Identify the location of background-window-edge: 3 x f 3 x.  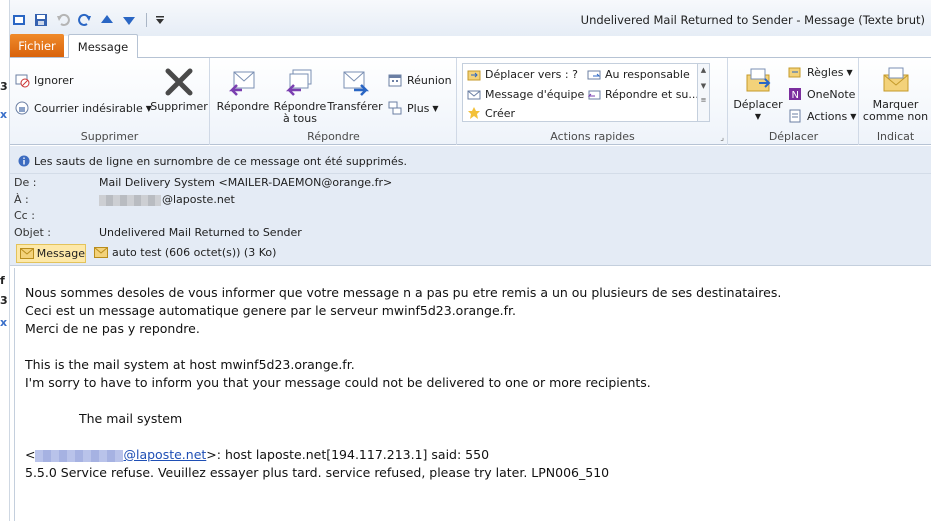
(5, 260).